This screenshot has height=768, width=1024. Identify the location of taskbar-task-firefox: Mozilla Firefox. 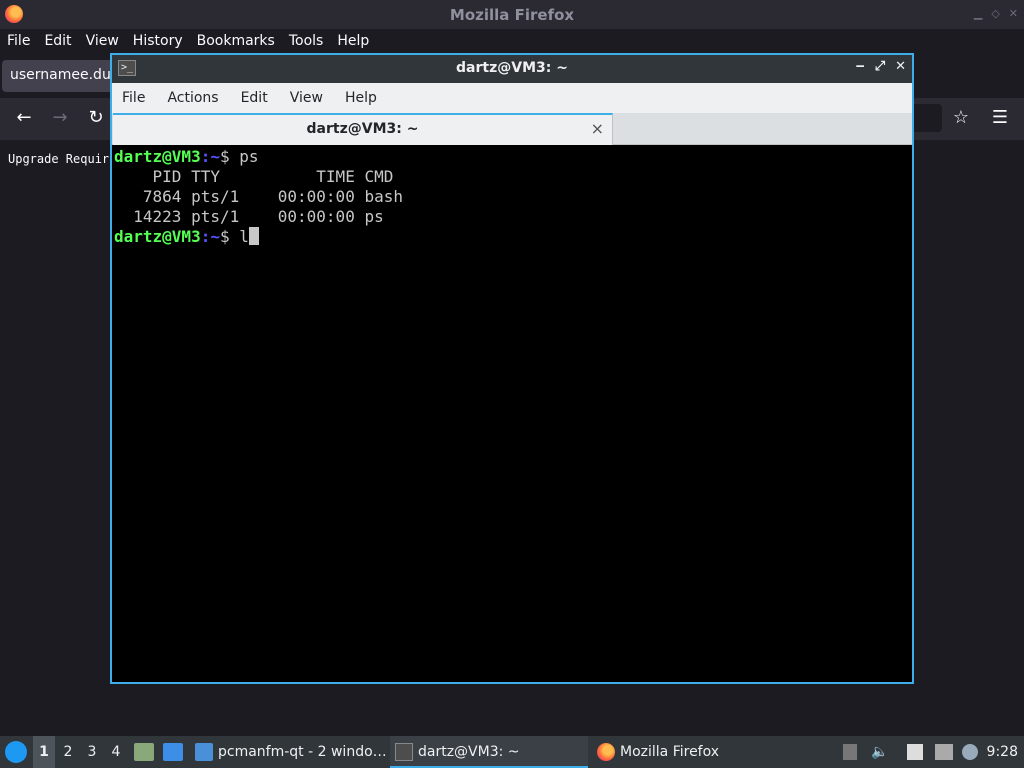
(691, 752).